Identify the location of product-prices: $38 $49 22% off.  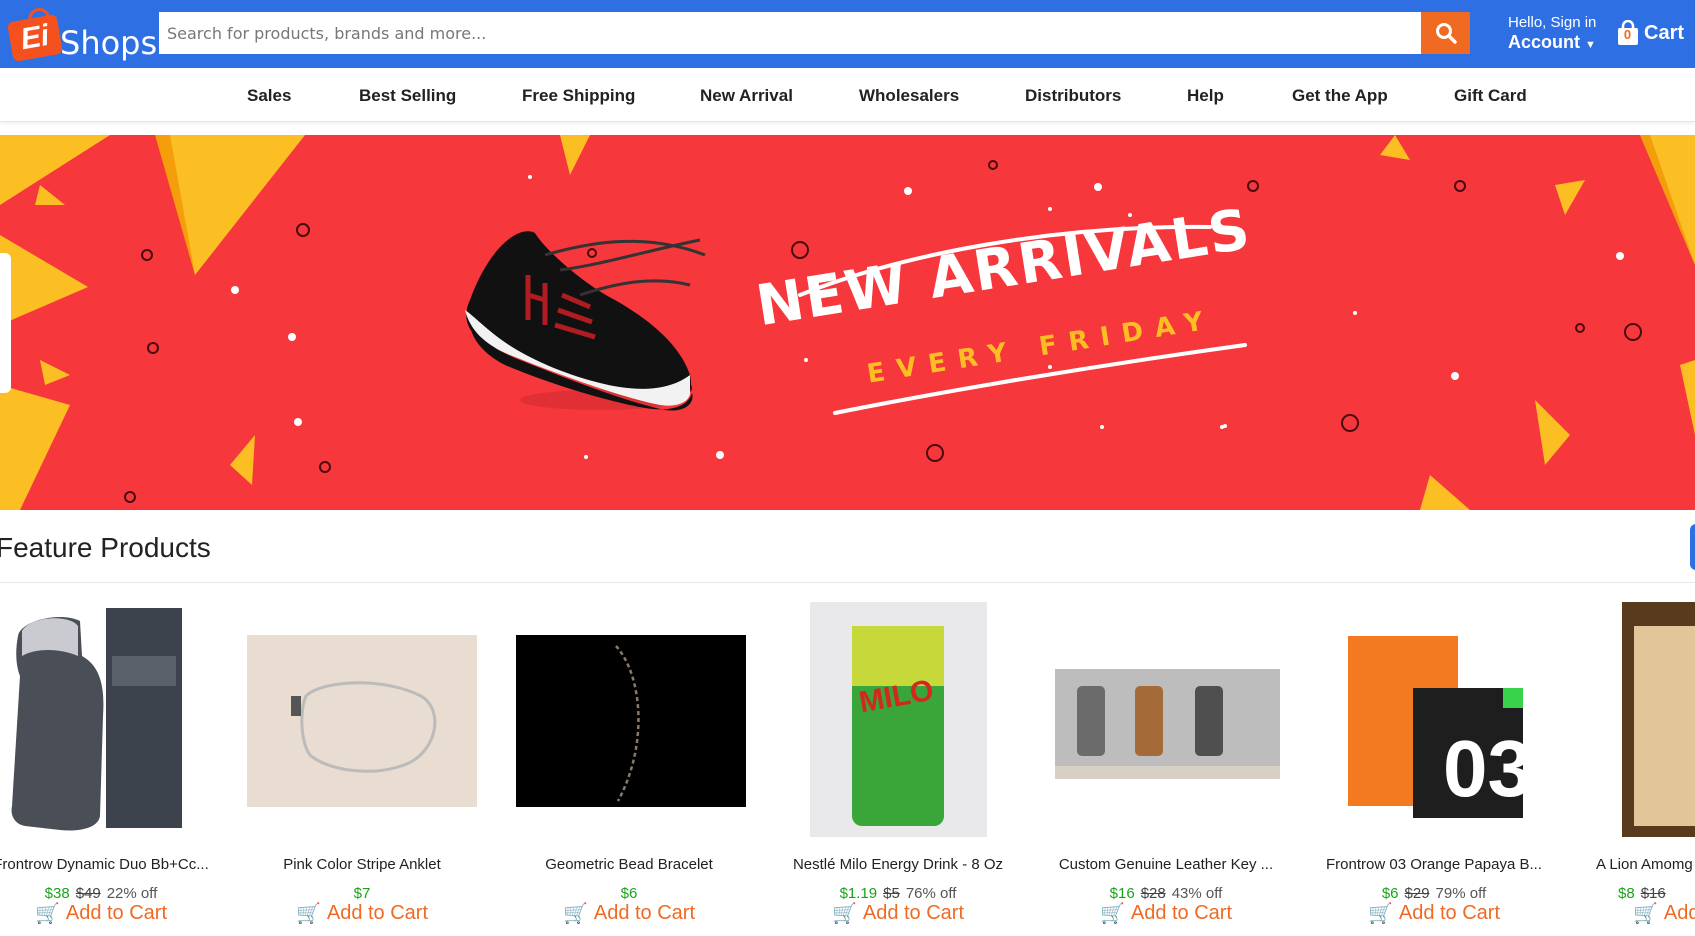
(116, 893).